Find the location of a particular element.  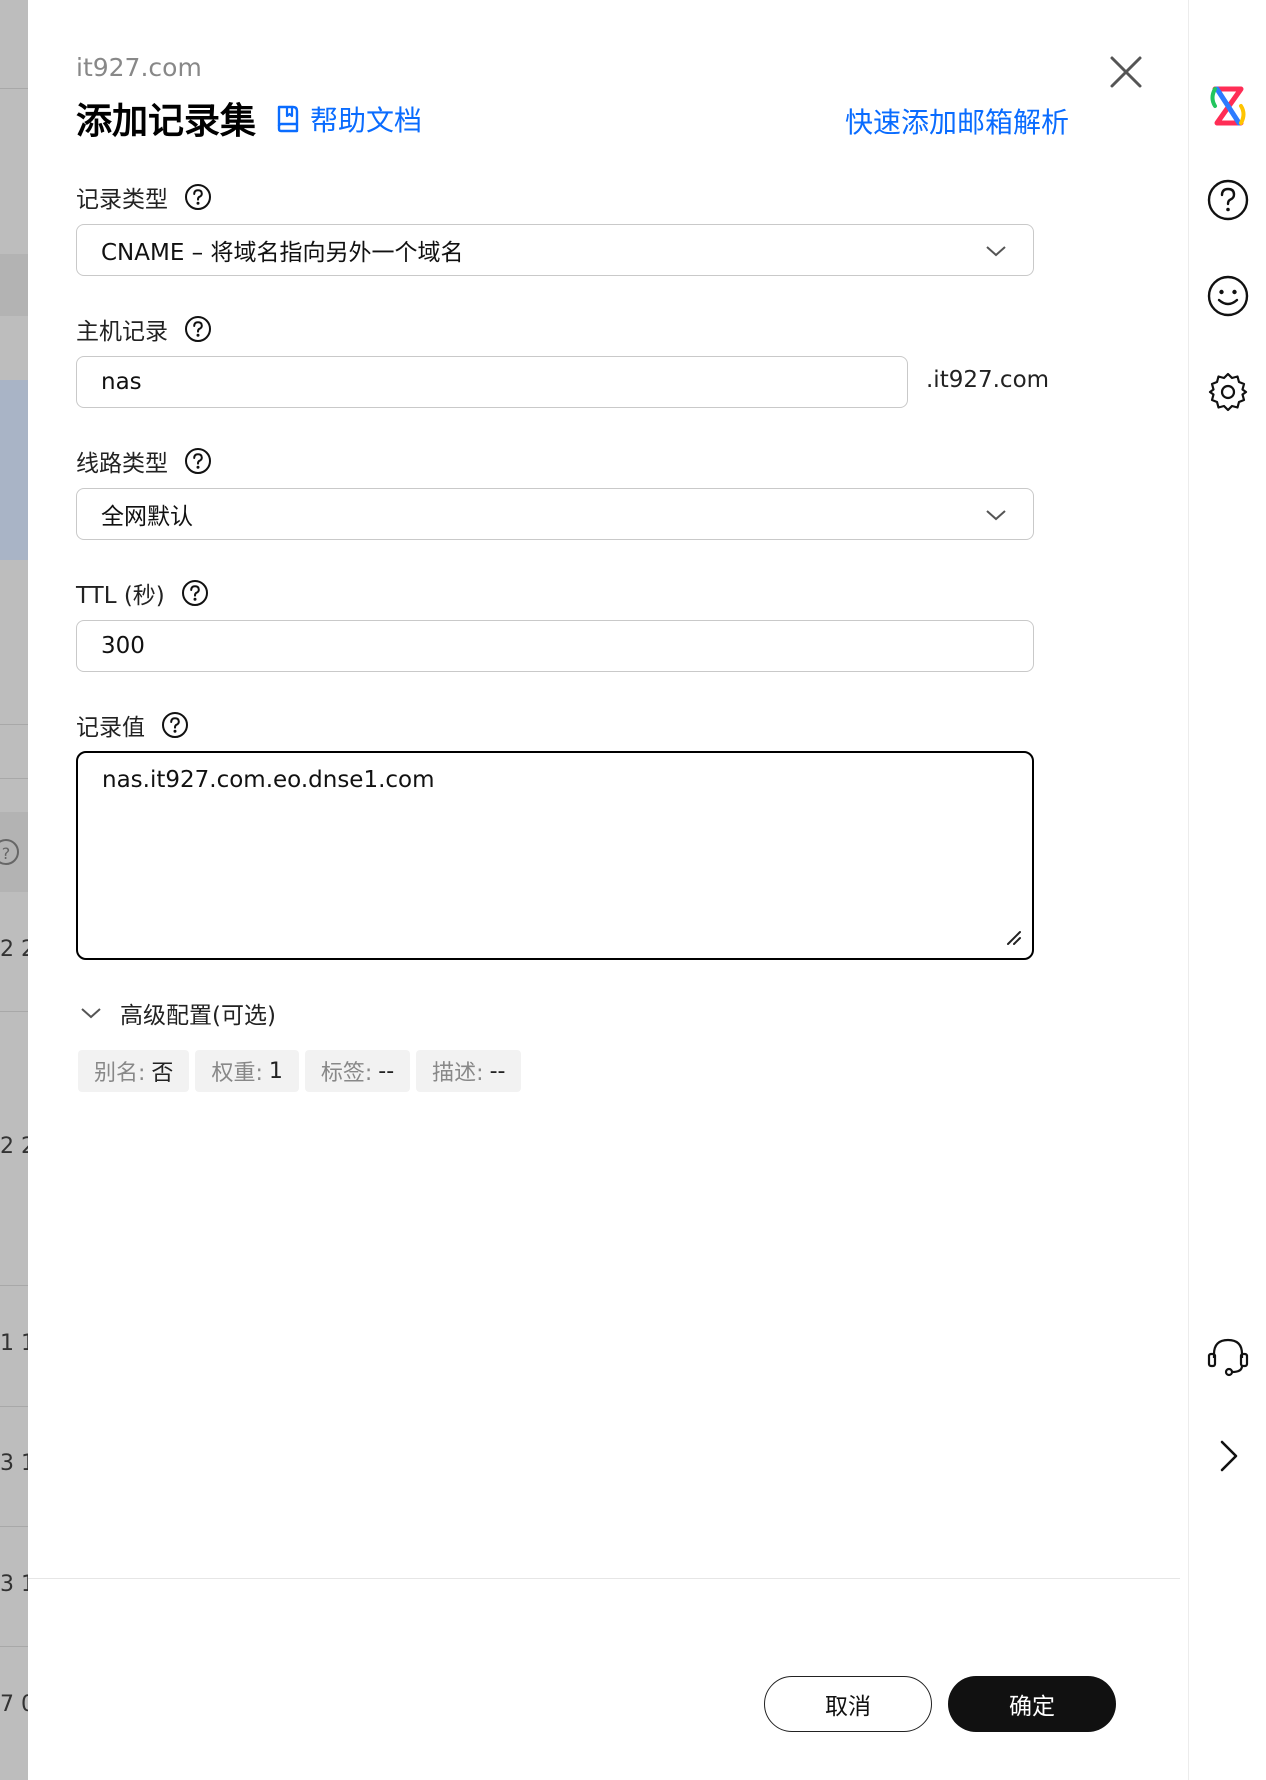

record-type-label-text: 记录类型 is located at coordinates (122, 200).